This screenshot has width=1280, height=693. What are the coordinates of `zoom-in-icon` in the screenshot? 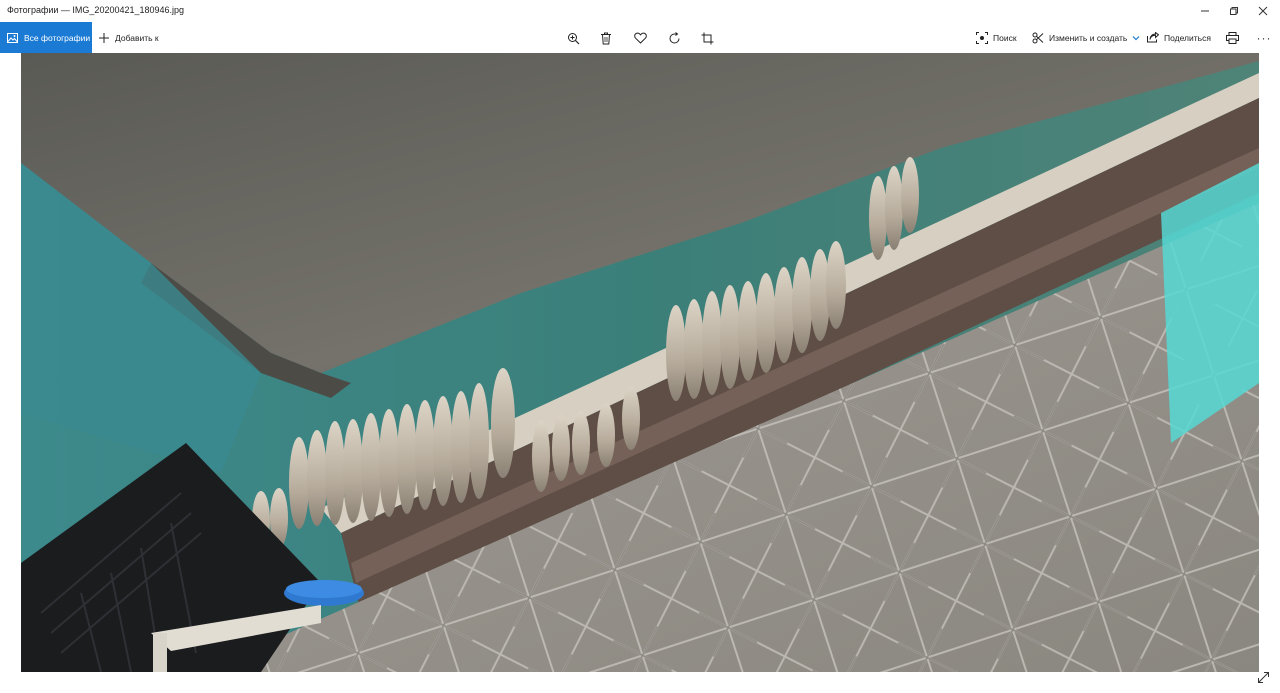 It's located at (573, 38).